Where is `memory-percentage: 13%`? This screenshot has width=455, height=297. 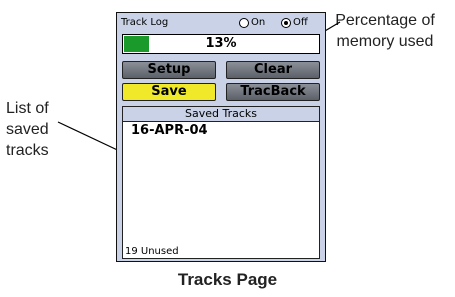
memory-percentage: 13% is located at coordinates (221, 43).